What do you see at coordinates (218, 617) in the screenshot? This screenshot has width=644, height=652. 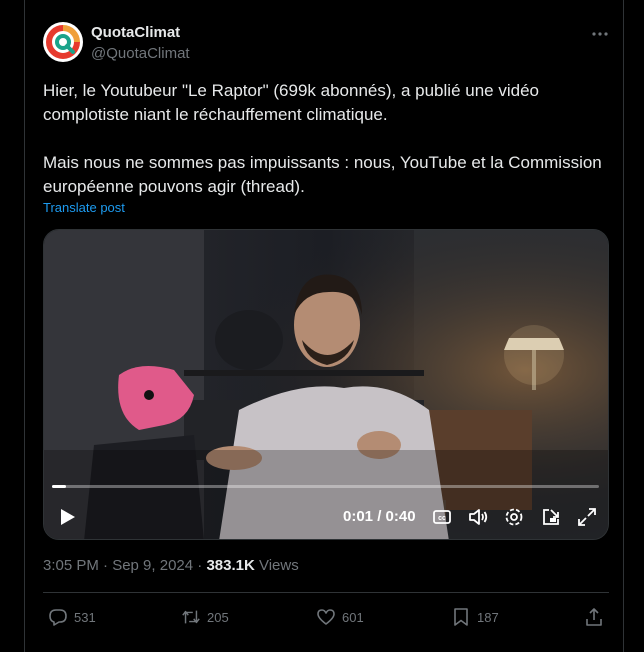 I see `repost-count: 205` at bounding box center [218, 617].